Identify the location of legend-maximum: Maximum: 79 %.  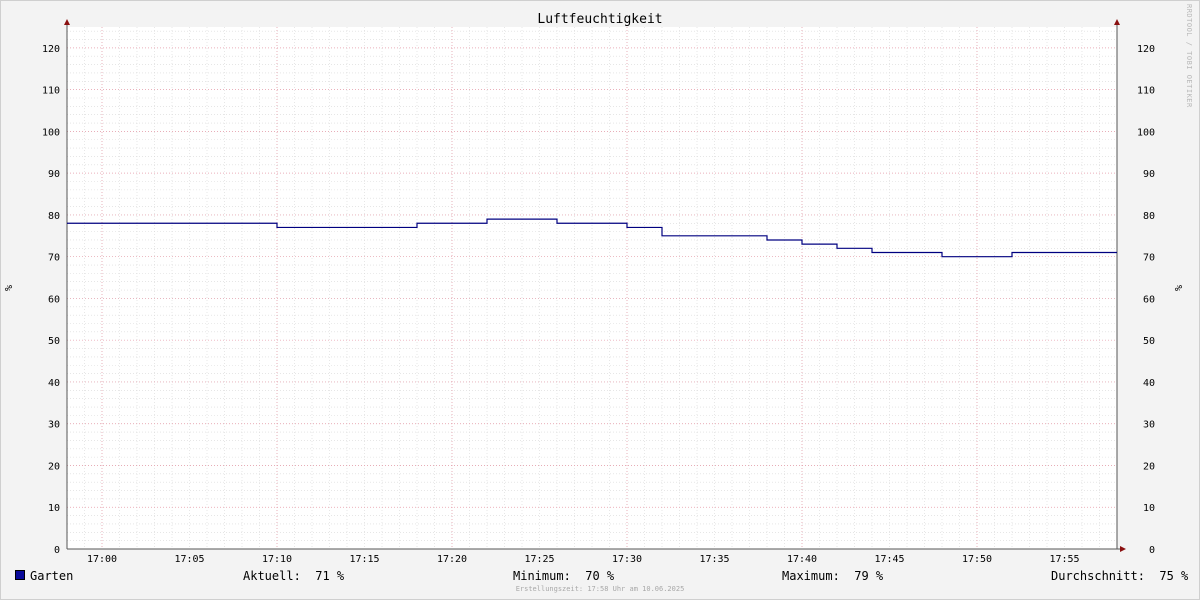
(832, 576).